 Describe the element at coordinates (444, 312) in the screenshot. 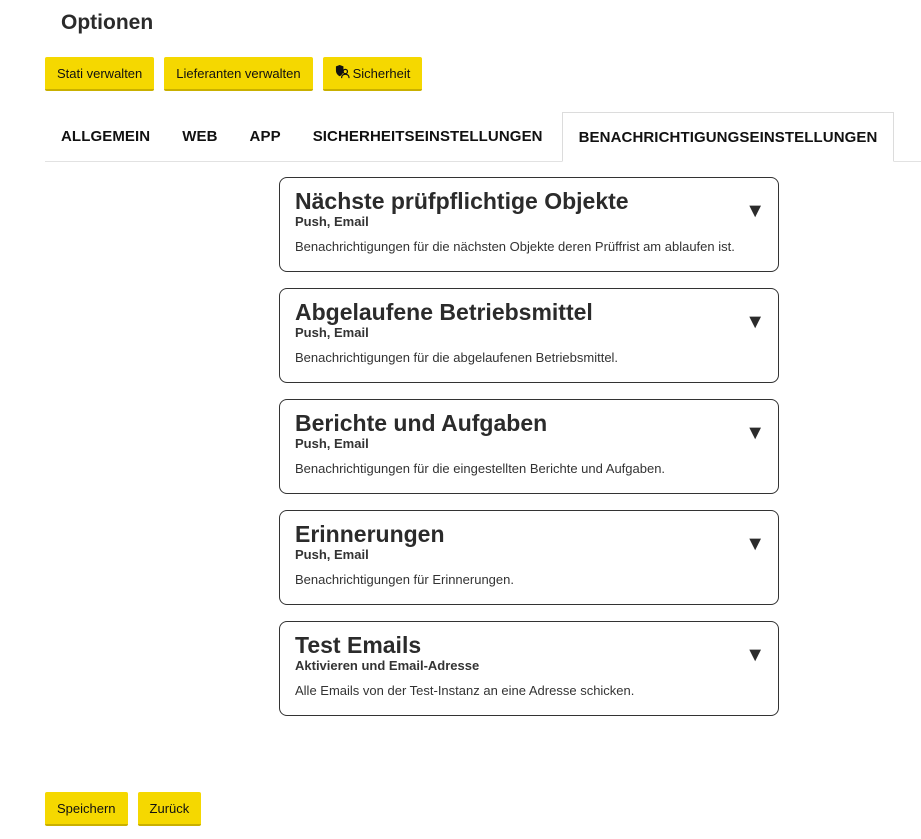

I see `card-title: Abgelaufene Betriebsmittel` at that location.